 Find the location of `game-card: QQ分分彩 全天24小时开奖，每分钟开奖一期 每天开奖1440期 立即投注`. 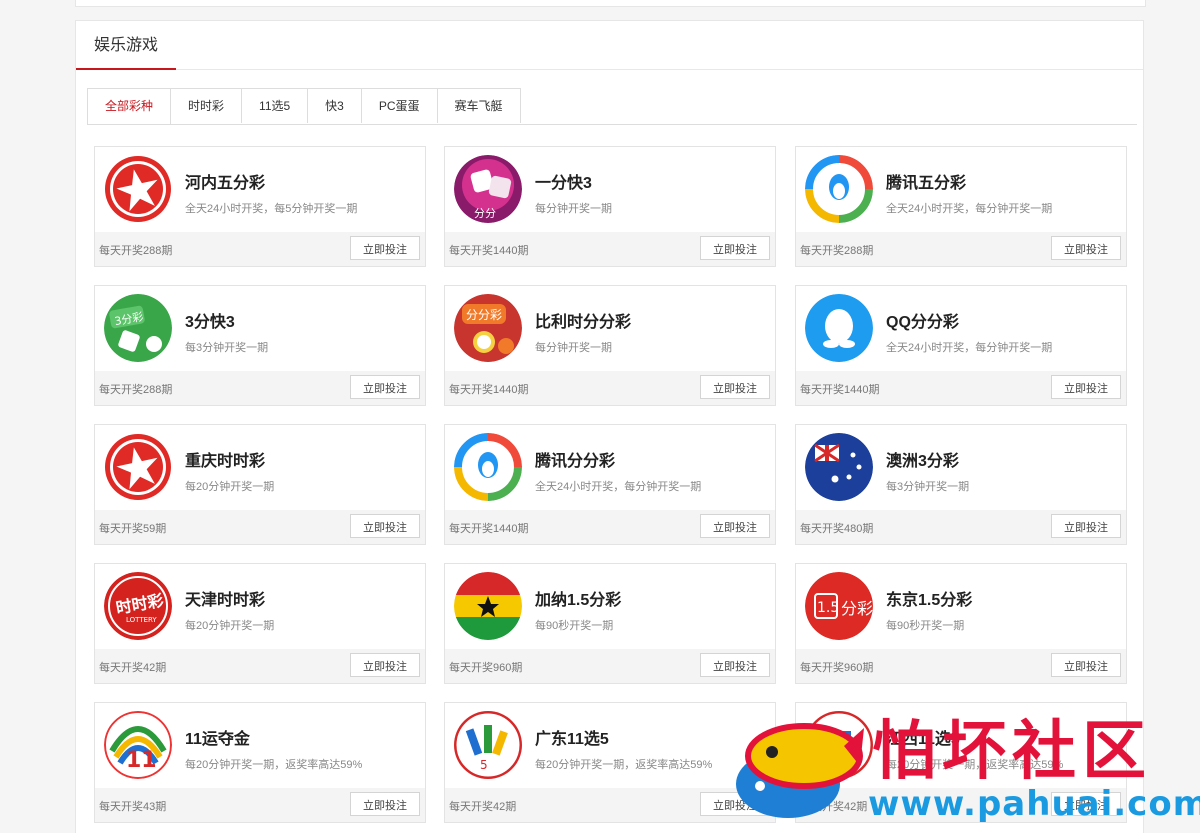

game-card: QQ分分彩 全天24小时开奖，每分钟开奖一期 每天开奖1440期 立即投注 is located at coordinates (961, 345).